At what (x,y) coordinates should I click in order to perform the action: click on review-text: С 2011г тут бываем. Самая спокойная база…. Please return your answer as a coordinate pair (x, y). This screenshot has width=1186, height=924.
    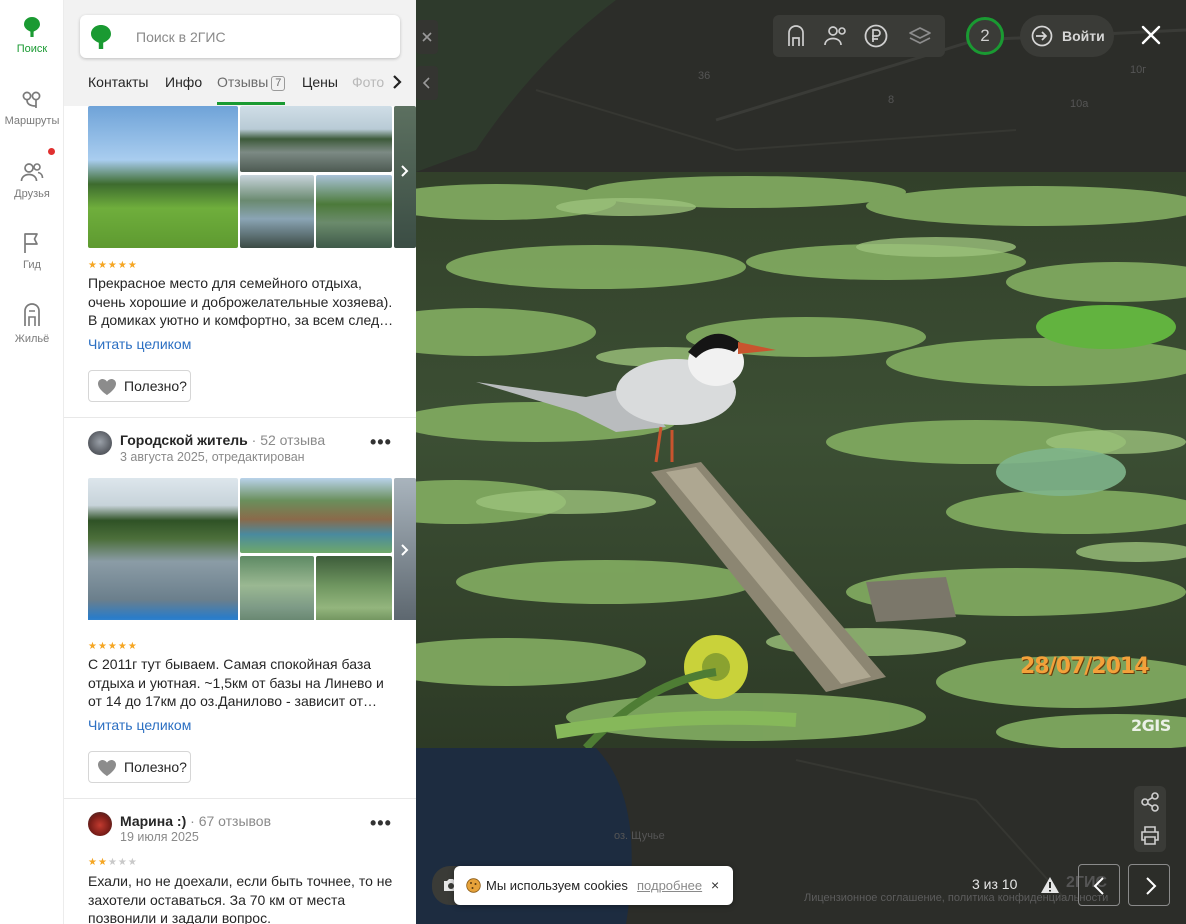
    Looking at the image, I should click on (236, 682).